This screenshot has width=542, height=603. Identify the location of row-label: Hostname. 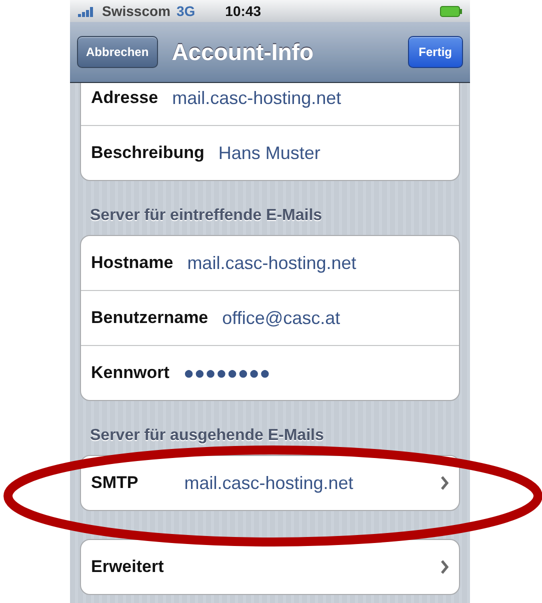
(132, 263).